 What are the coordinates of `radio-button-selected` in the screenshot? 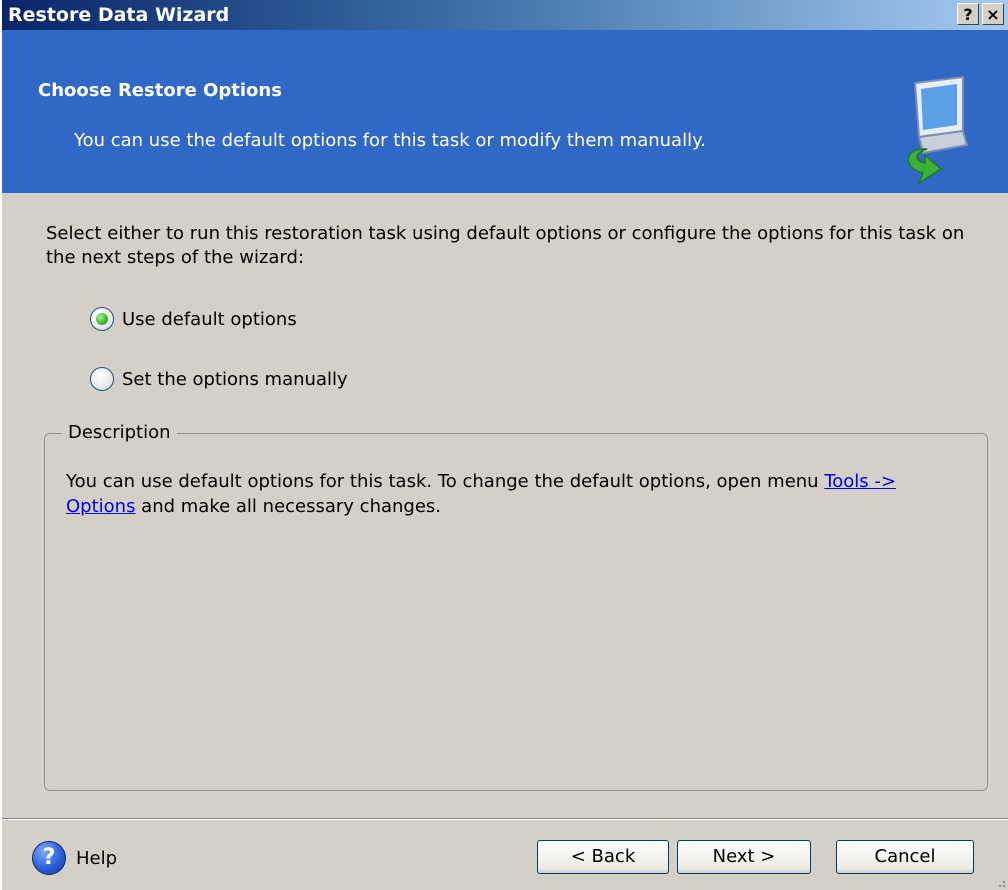 It's located at (102, 319).